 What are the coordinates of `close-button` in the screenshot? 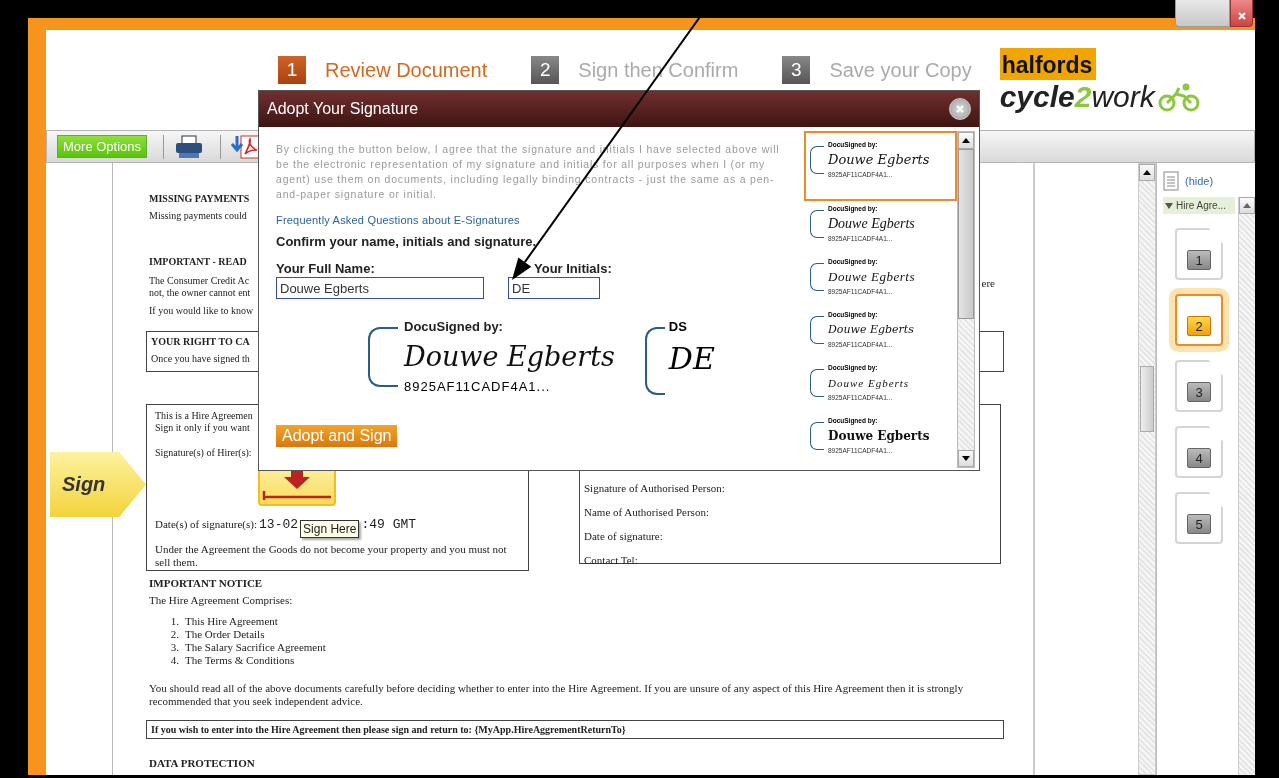 It's located at (1241, 13).